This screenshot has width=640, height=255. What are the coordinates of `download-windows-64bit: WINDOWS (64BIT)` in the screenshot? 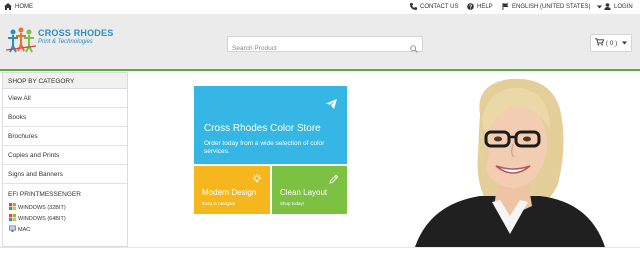 It's located at (65, 218).